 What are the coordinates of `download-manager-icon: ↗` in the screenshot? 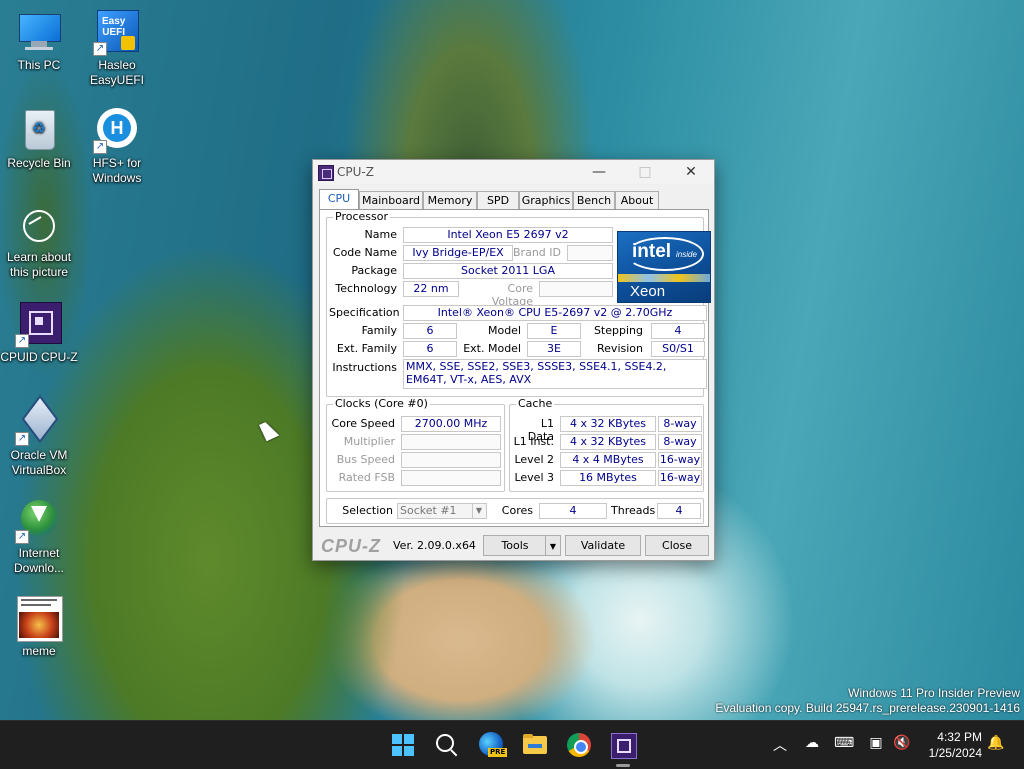 It's located at (38, 521).